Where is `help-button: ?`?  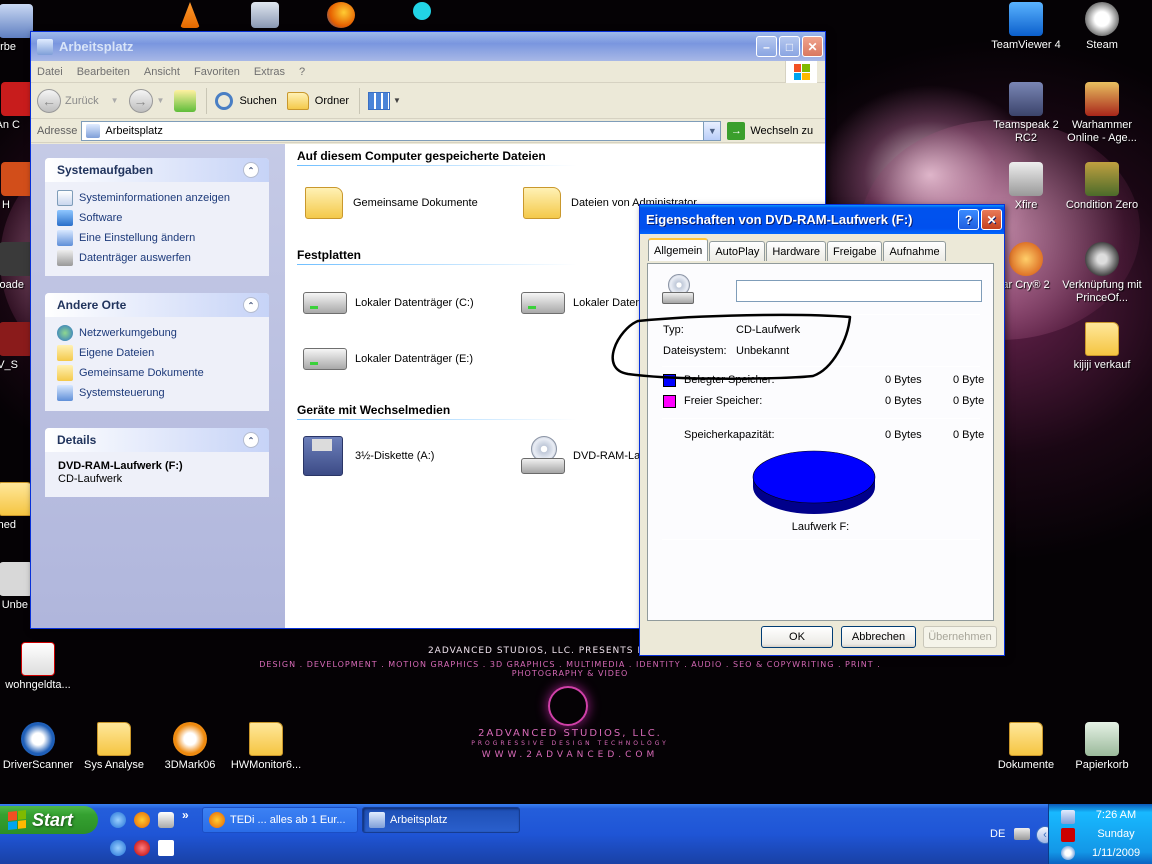 help-button: ? is located at coordinates (968, 219).